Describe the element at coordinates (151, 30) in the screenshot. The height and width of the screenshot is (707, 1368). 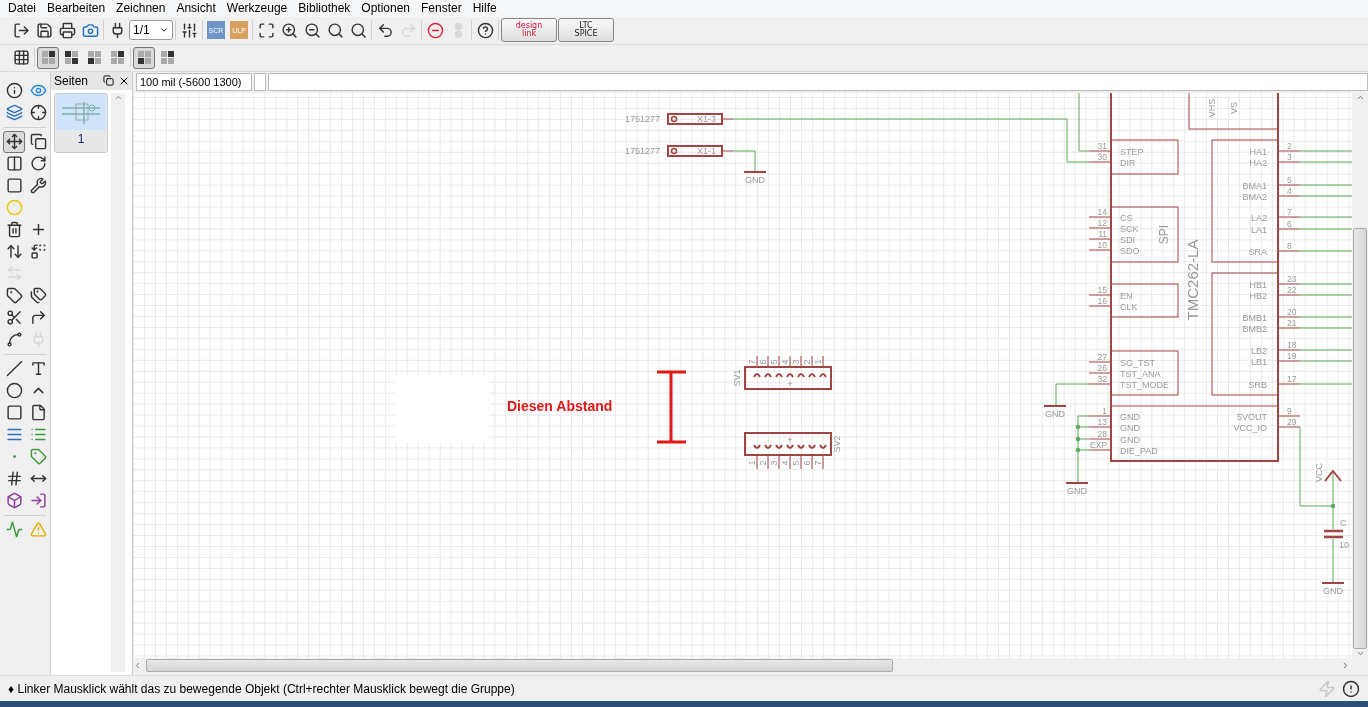
I see `sheet-select: 1/1` at that location.